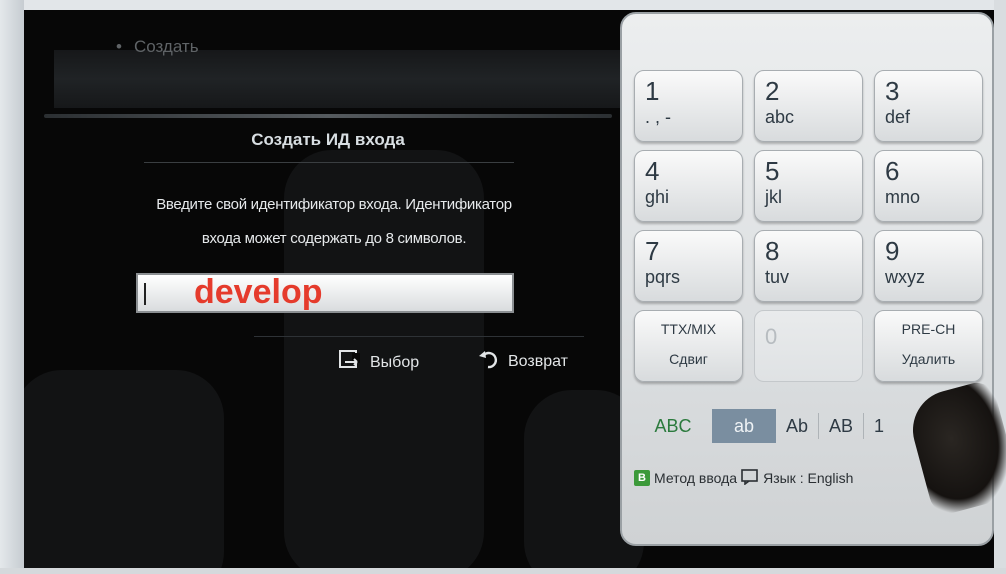 This screenshot has height=574, width=1006. I want to click on mode-numeric: 1, so click(879, 426).